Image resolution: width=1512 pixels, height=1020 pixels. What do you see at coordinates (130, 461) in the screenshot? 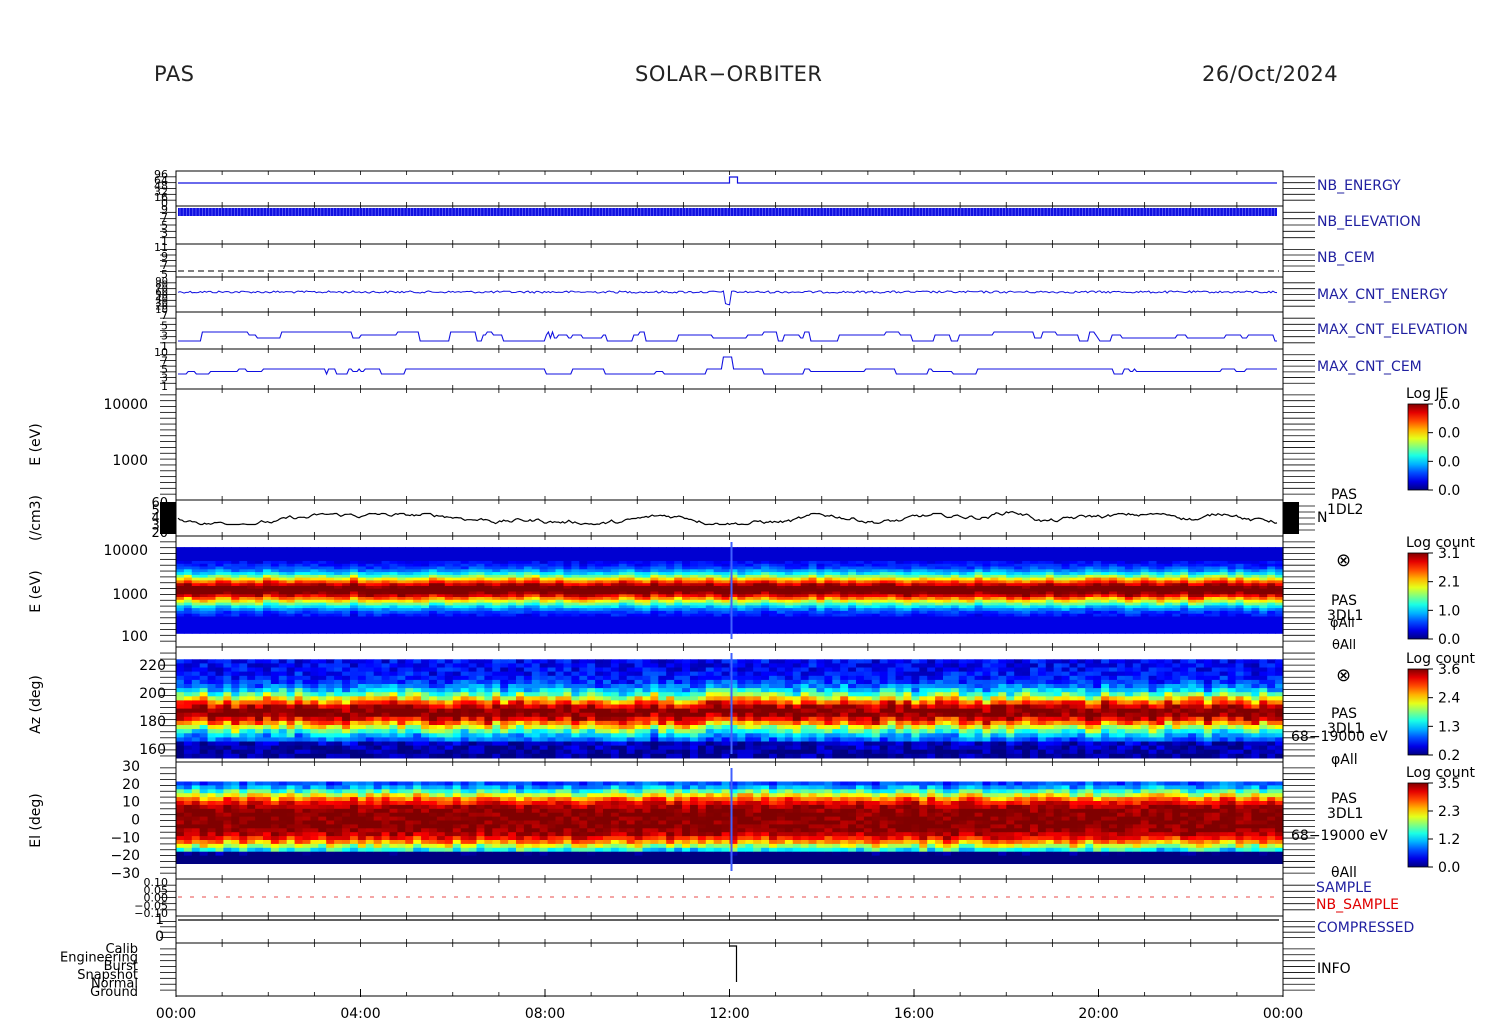
I see `je-spectrogram-ytick-label: 1000` at bounding box center [130, 461].